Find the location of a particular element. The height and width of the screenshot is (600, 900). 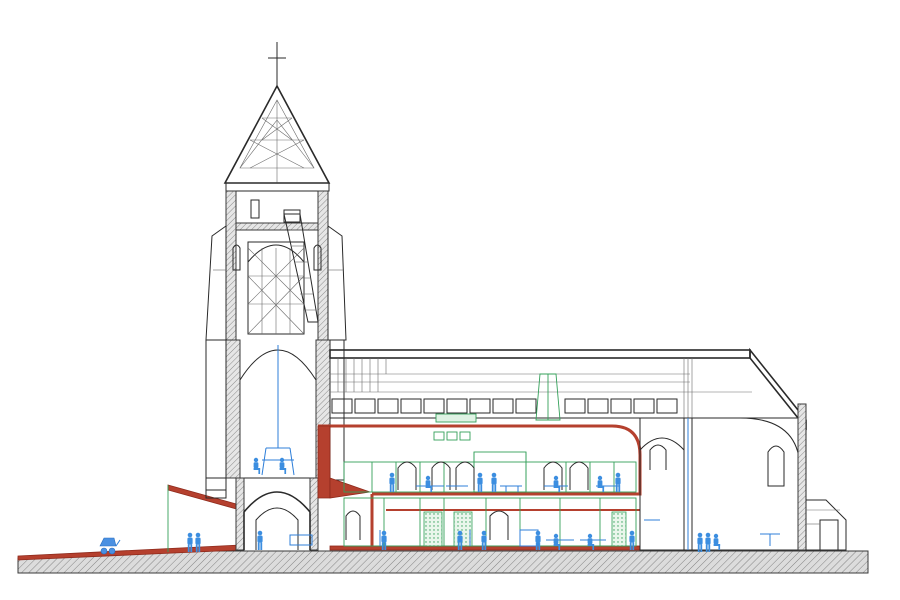

roof-coffers is located at coordinates (504, 406).